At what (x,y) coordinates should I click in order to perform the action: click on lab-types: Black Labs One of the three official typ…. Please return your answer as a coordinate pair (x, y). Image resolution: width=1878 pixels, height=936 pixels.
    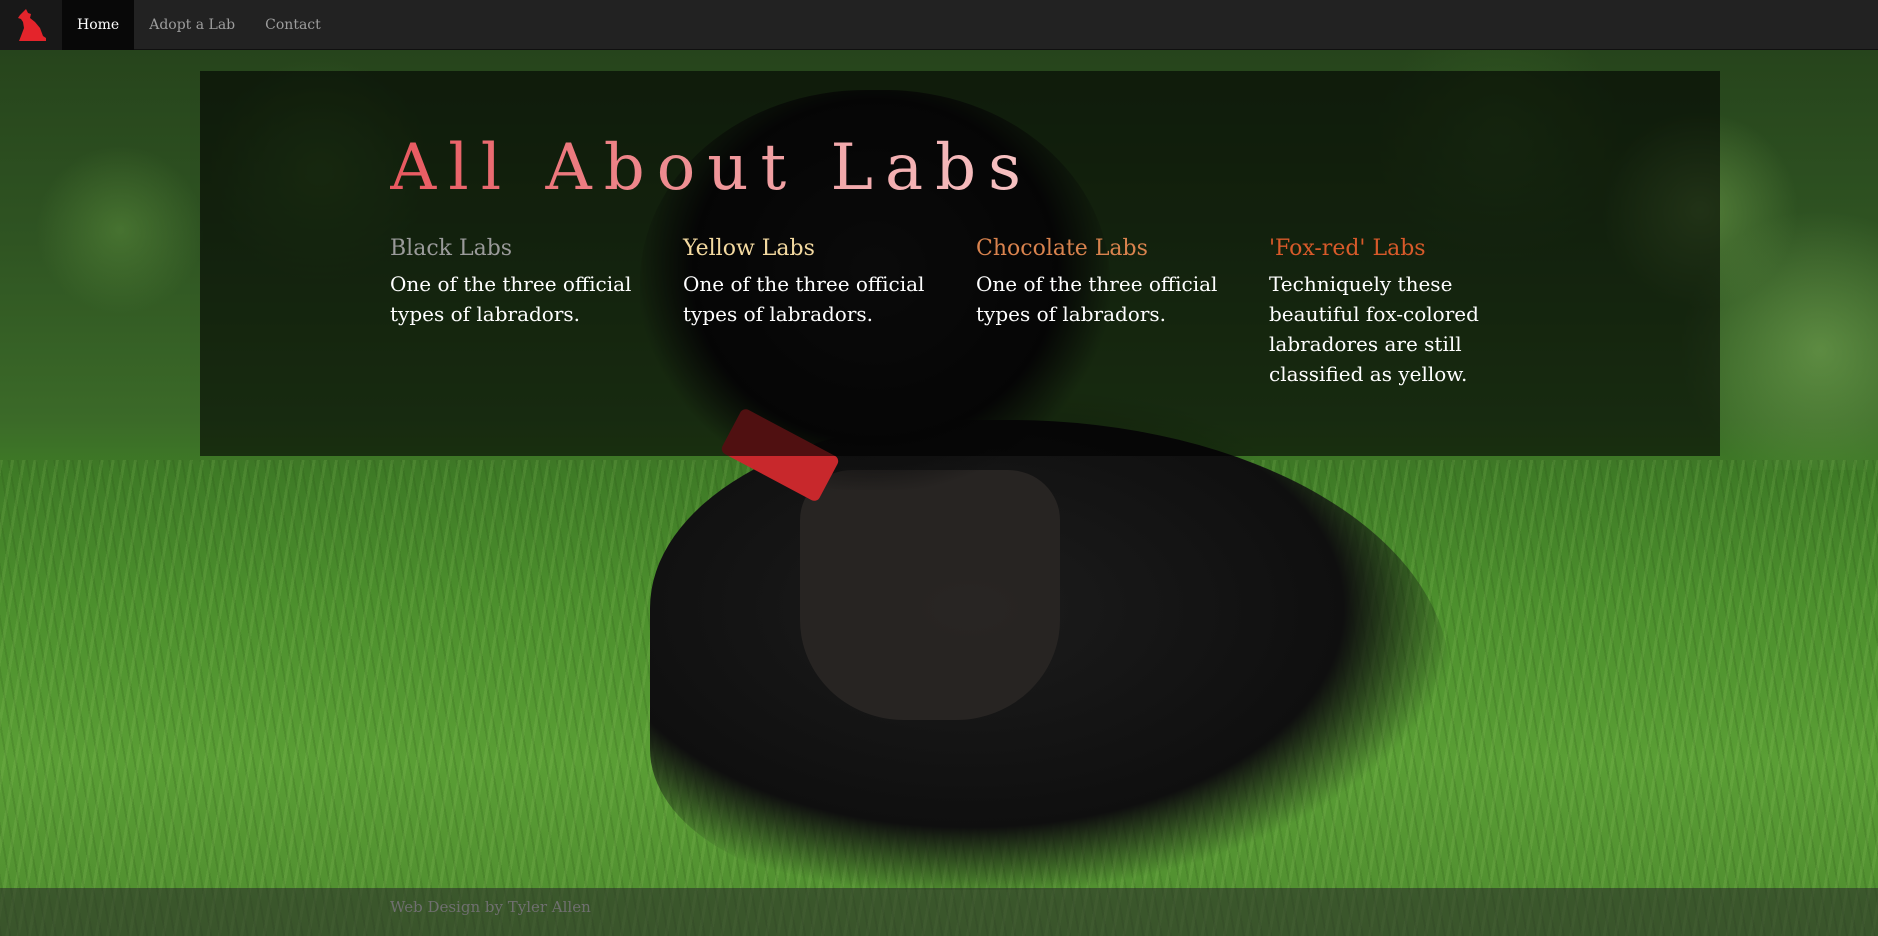
    Looking at the image, I should click on (976, 312).